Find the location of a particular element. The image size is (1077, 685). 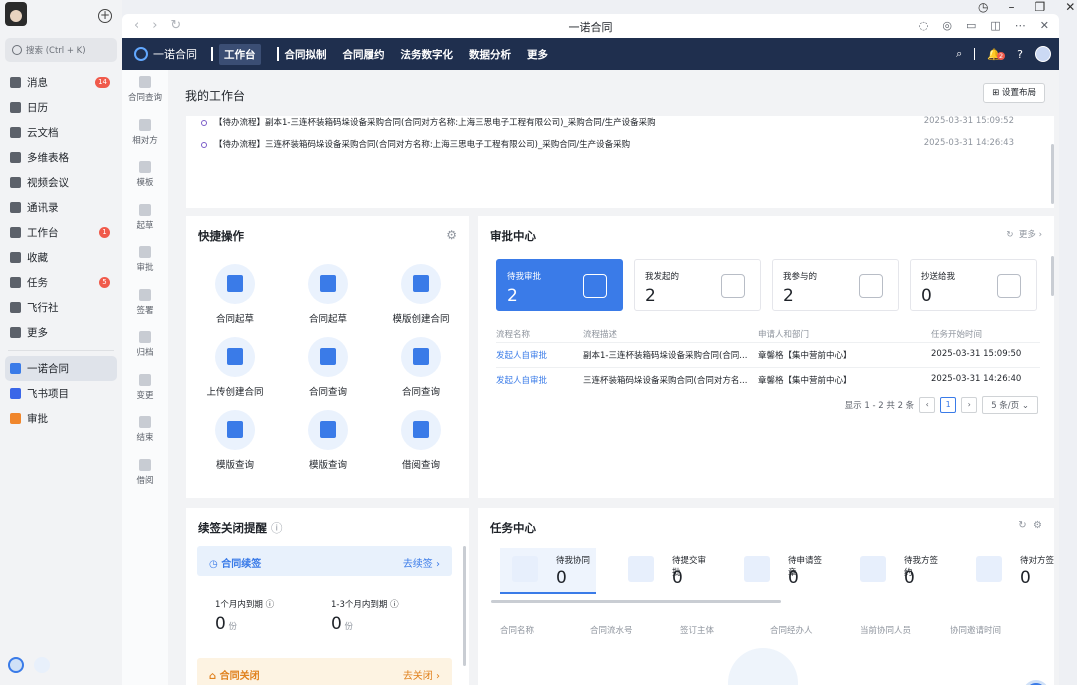

inner-sidebar-item: 模板 is located at coordinates (145, 176).